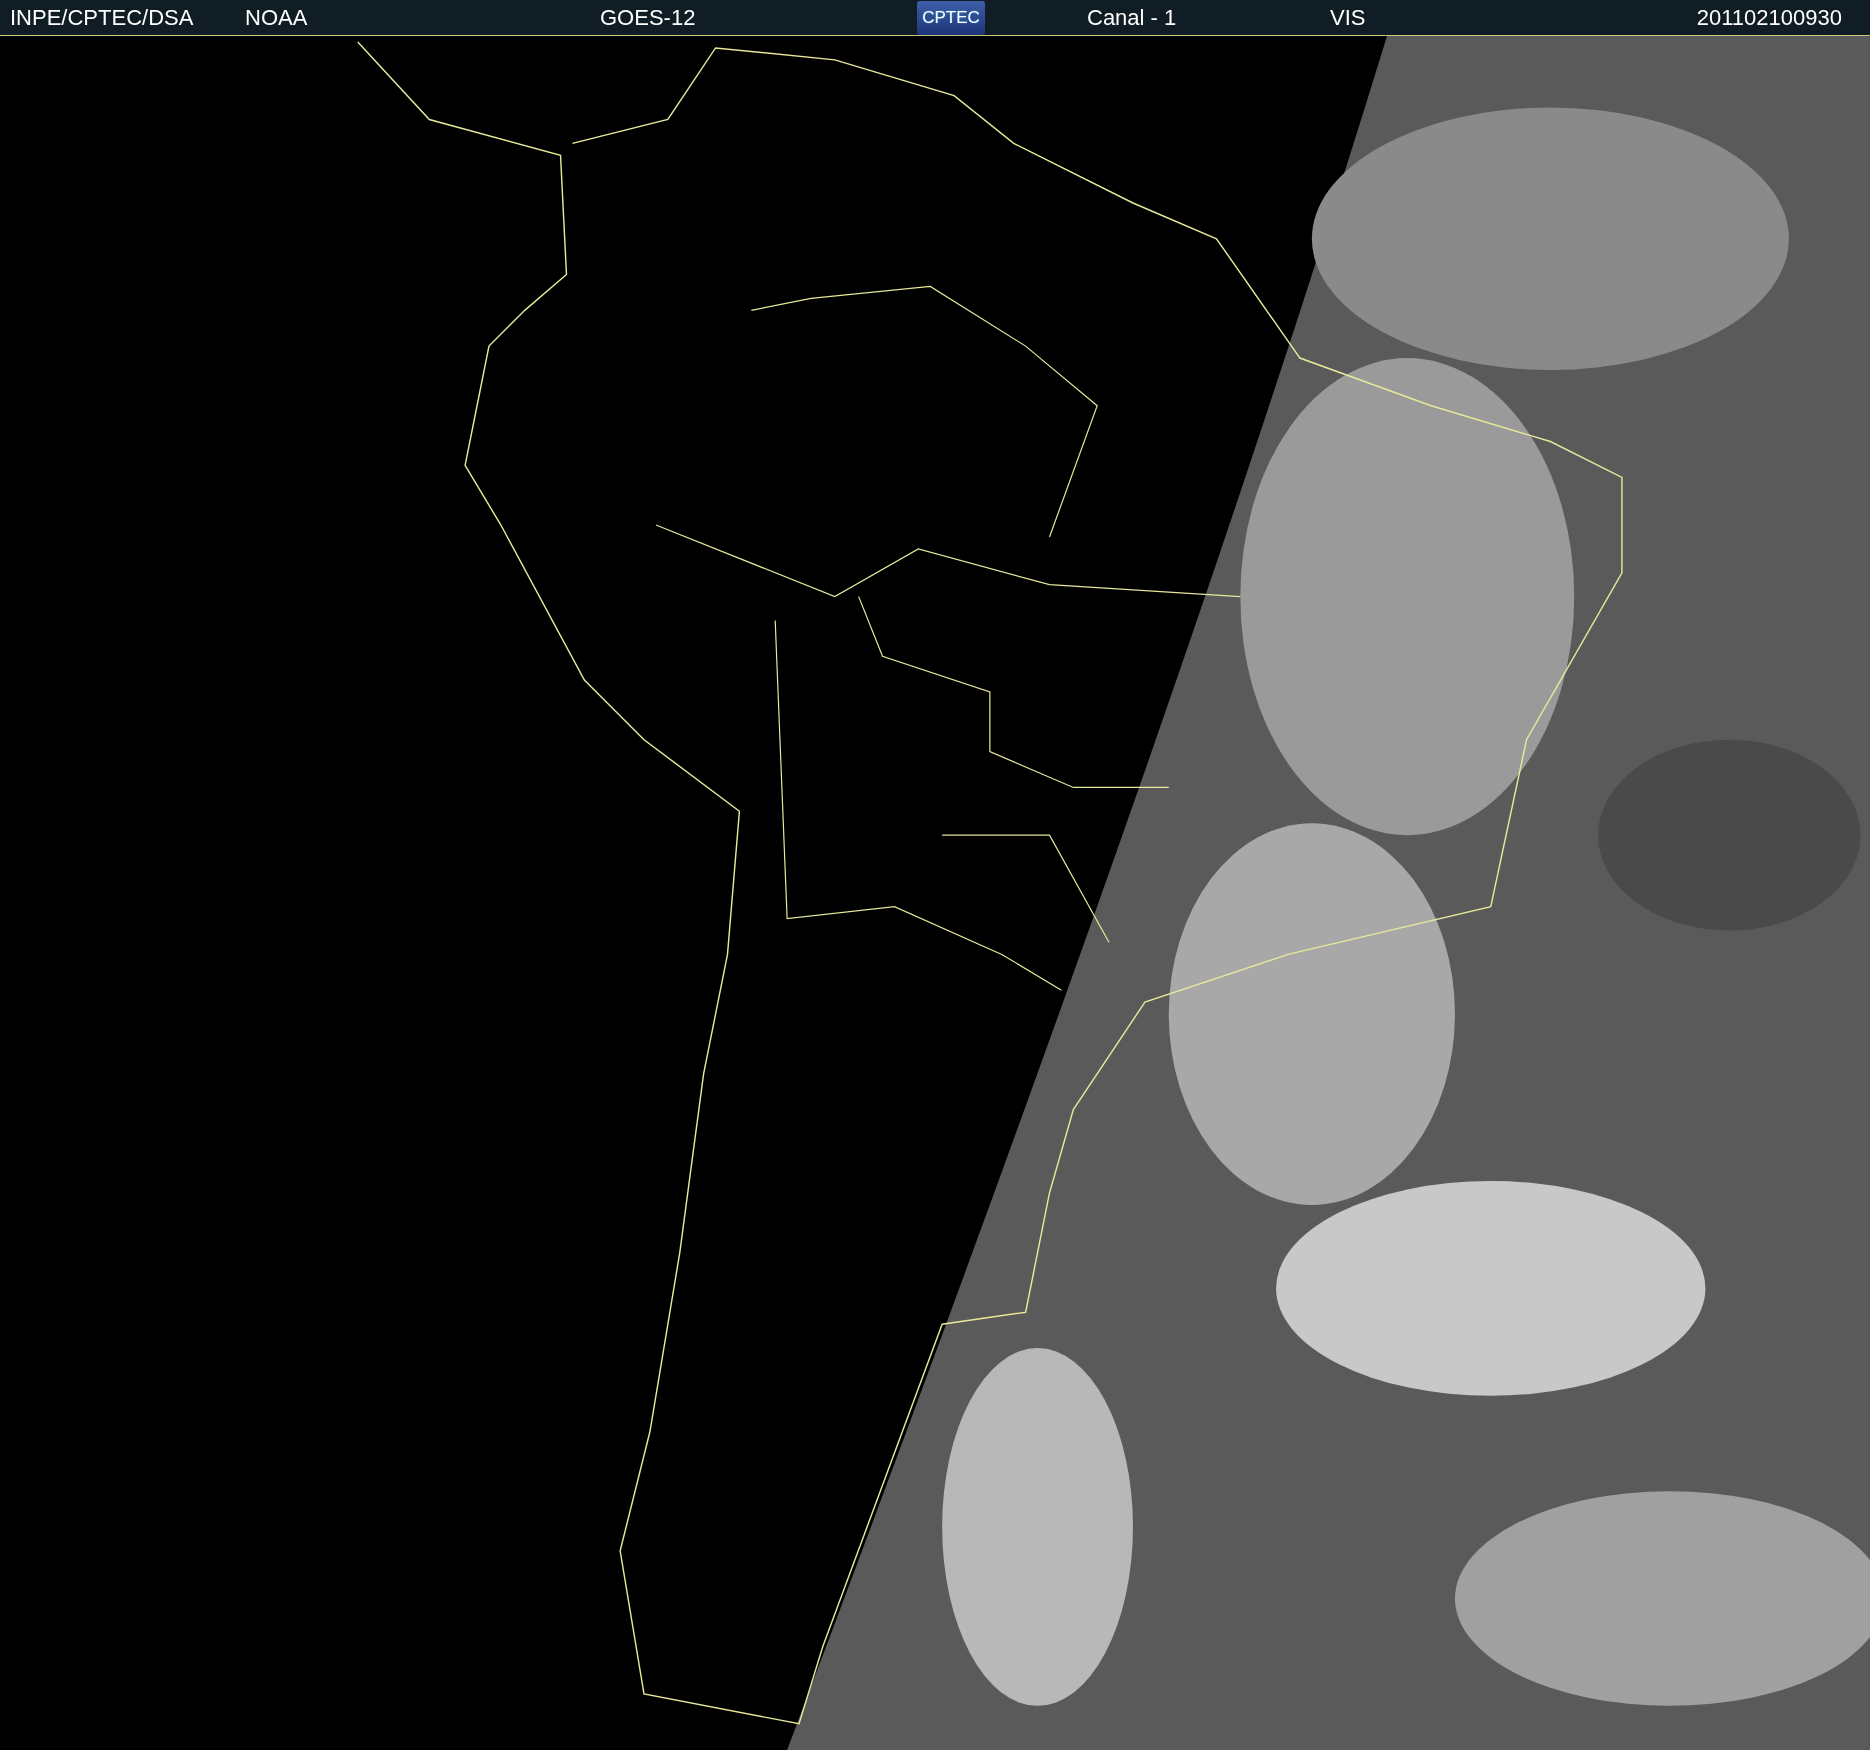  Describe the element at coordinates (1769, 17) in the screenshot. I see `header-label: 201102100930` at that location.